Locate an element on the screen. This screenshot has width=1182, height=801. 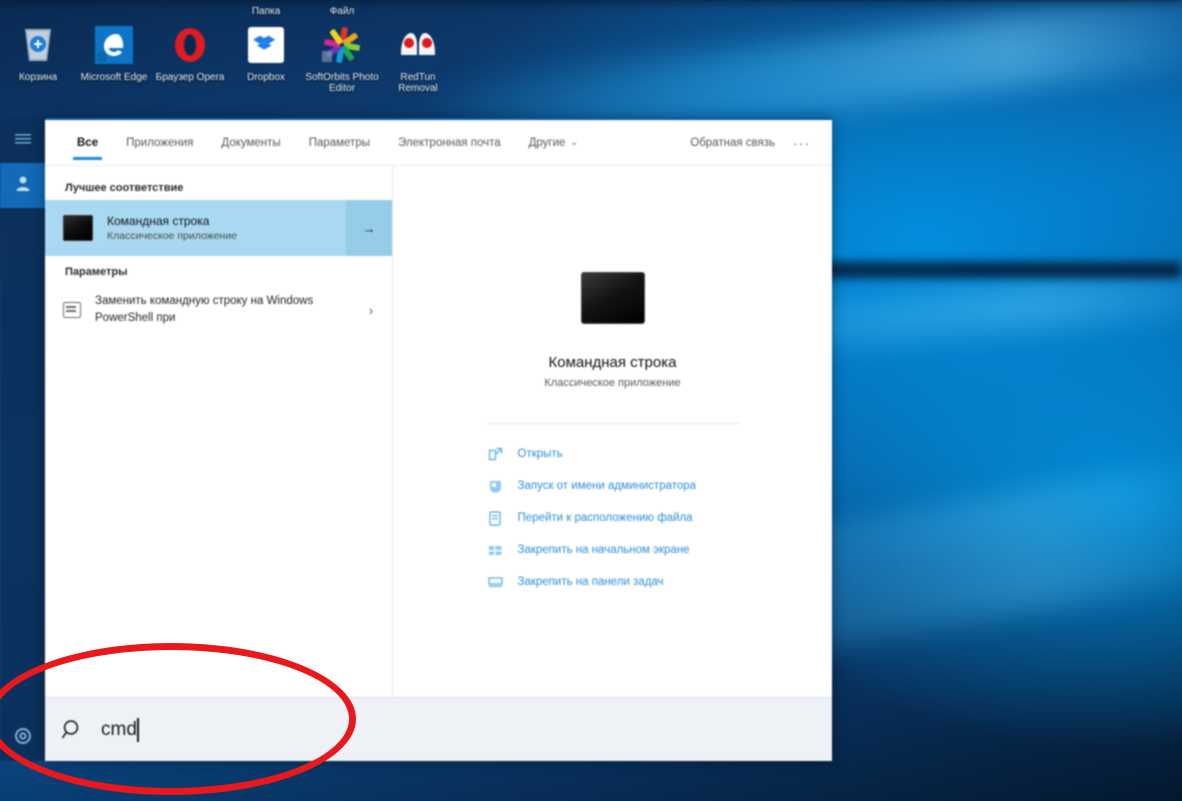
desktop-cut-label: Папка is located at coordinates (266, 11).